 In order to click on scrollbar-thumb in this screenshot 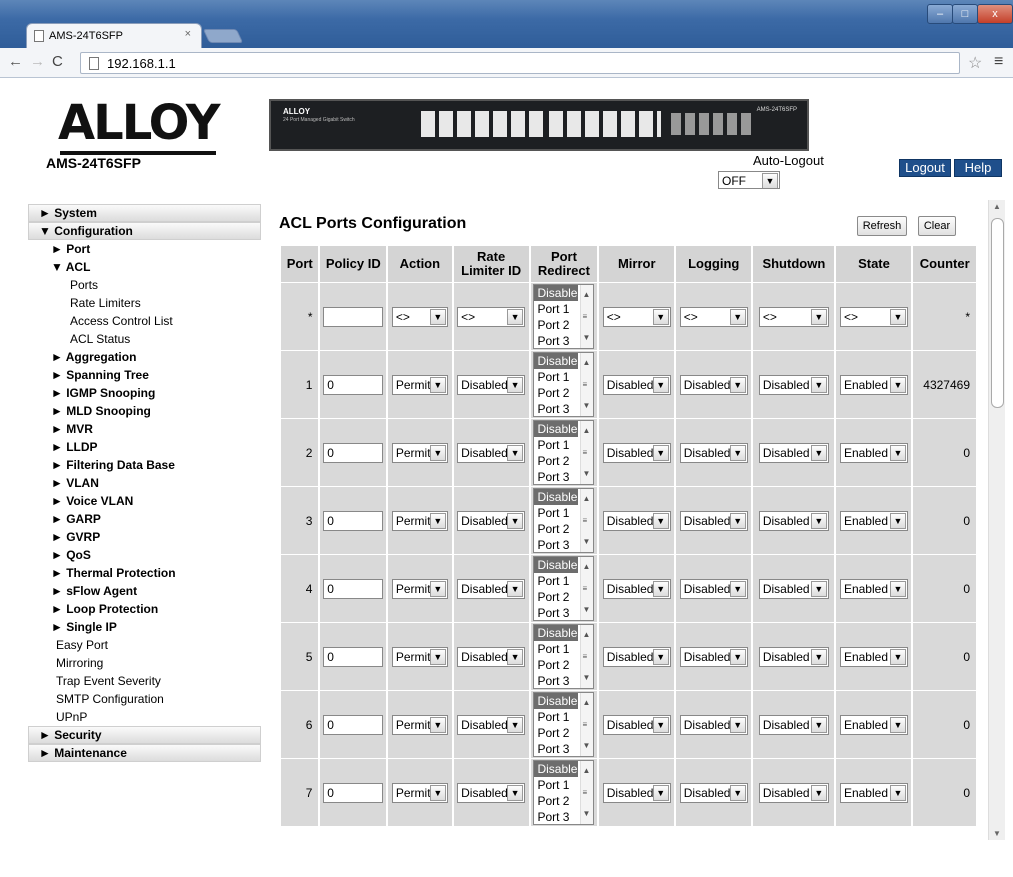, I will do `click(997, 313)`.